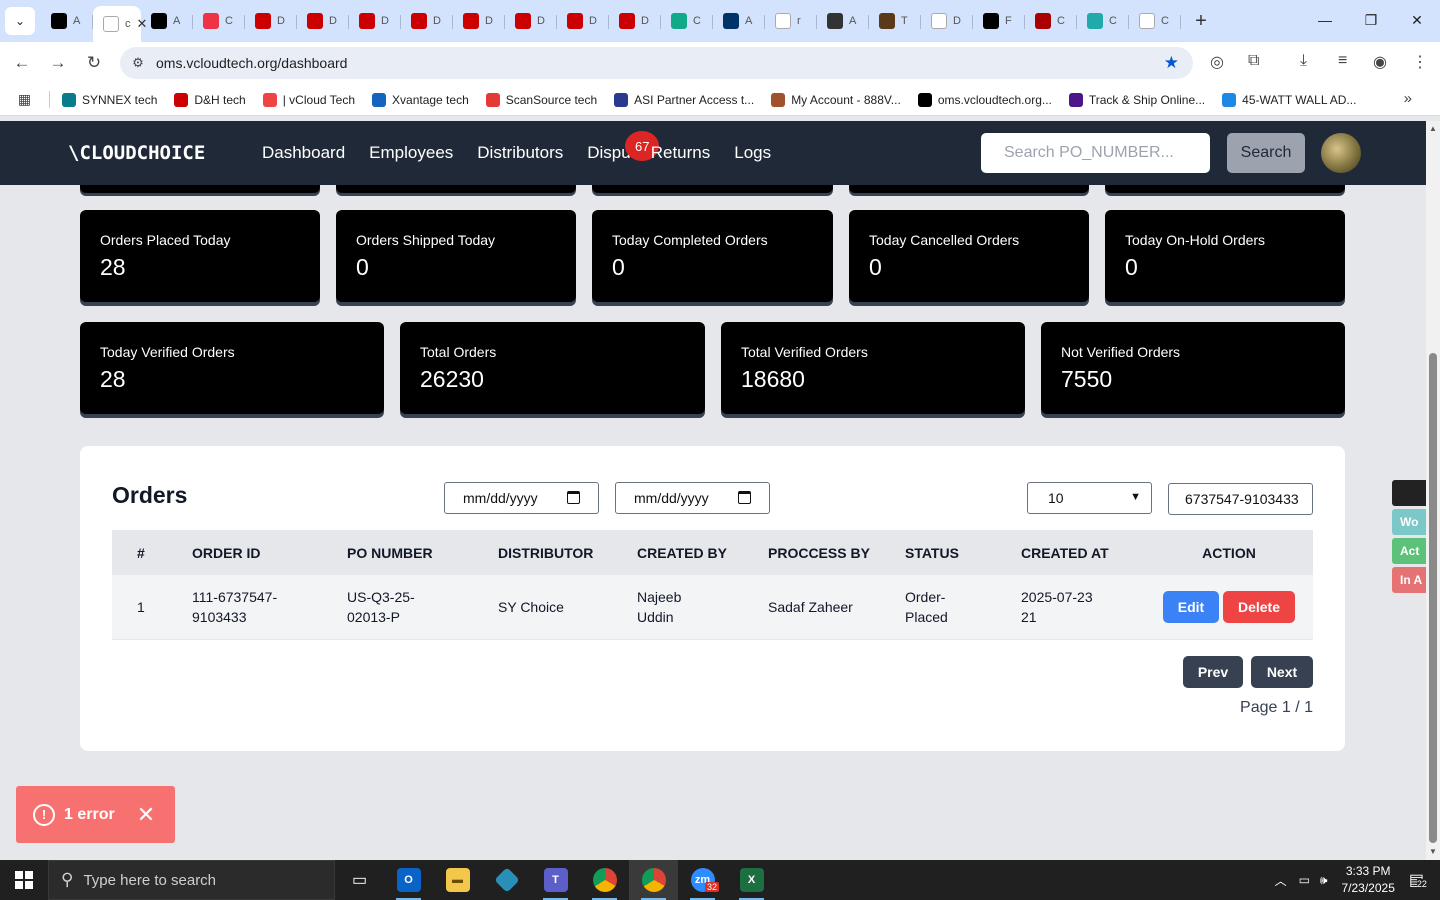 Image resolution: width=1440 pixels, height=900 pixels. Describe the element at coordinates (791, 21) in the screenshot. I see `browser-tab: r` at that location.